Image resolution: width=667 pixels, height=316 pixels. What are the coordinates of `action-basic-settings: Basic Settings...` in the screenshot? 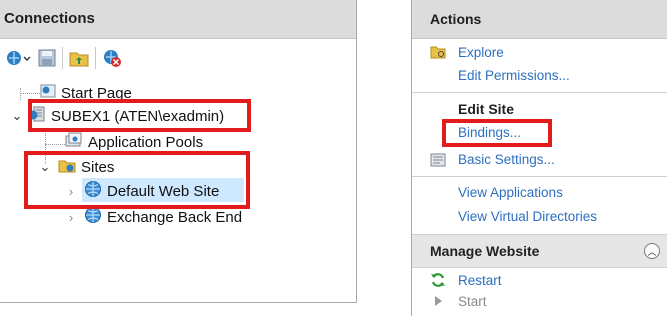 It's located at (506, 159).